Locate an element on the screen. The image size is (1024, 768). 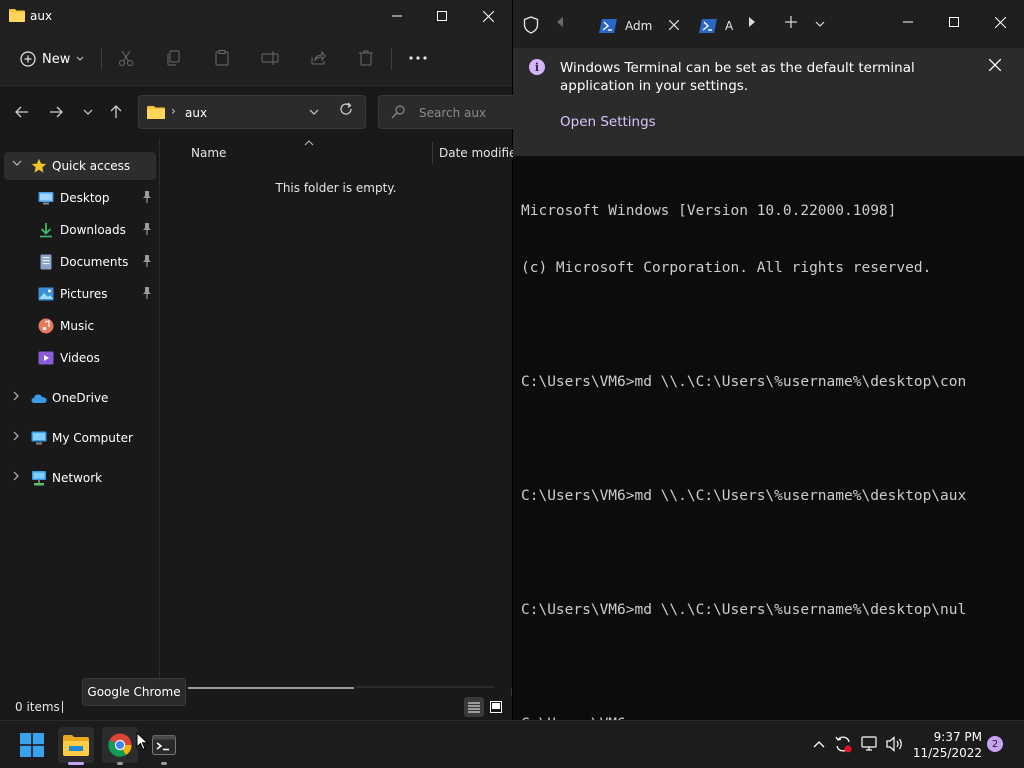
close-icon is located at coordinates (488, 16).